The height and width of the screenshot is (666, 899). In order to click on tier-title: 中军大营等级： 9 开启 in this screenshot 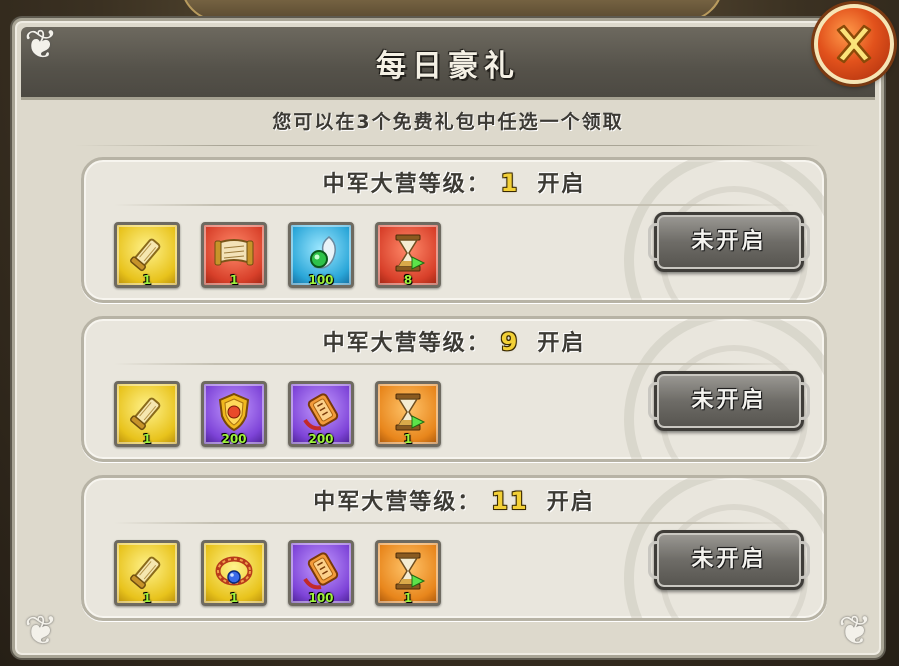, I will do `click(454, 341)`.